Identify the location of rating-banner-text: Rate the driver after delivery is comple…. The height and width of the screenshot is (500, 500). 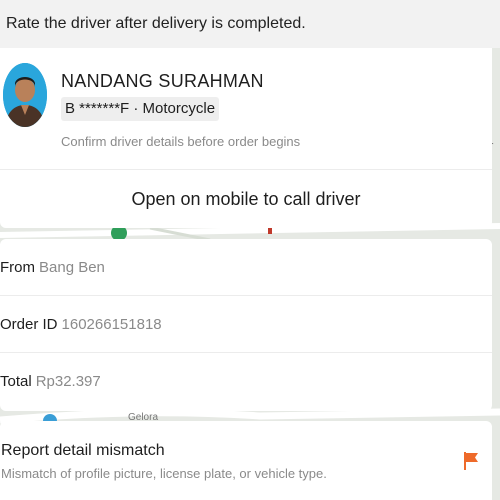
(156, 23).